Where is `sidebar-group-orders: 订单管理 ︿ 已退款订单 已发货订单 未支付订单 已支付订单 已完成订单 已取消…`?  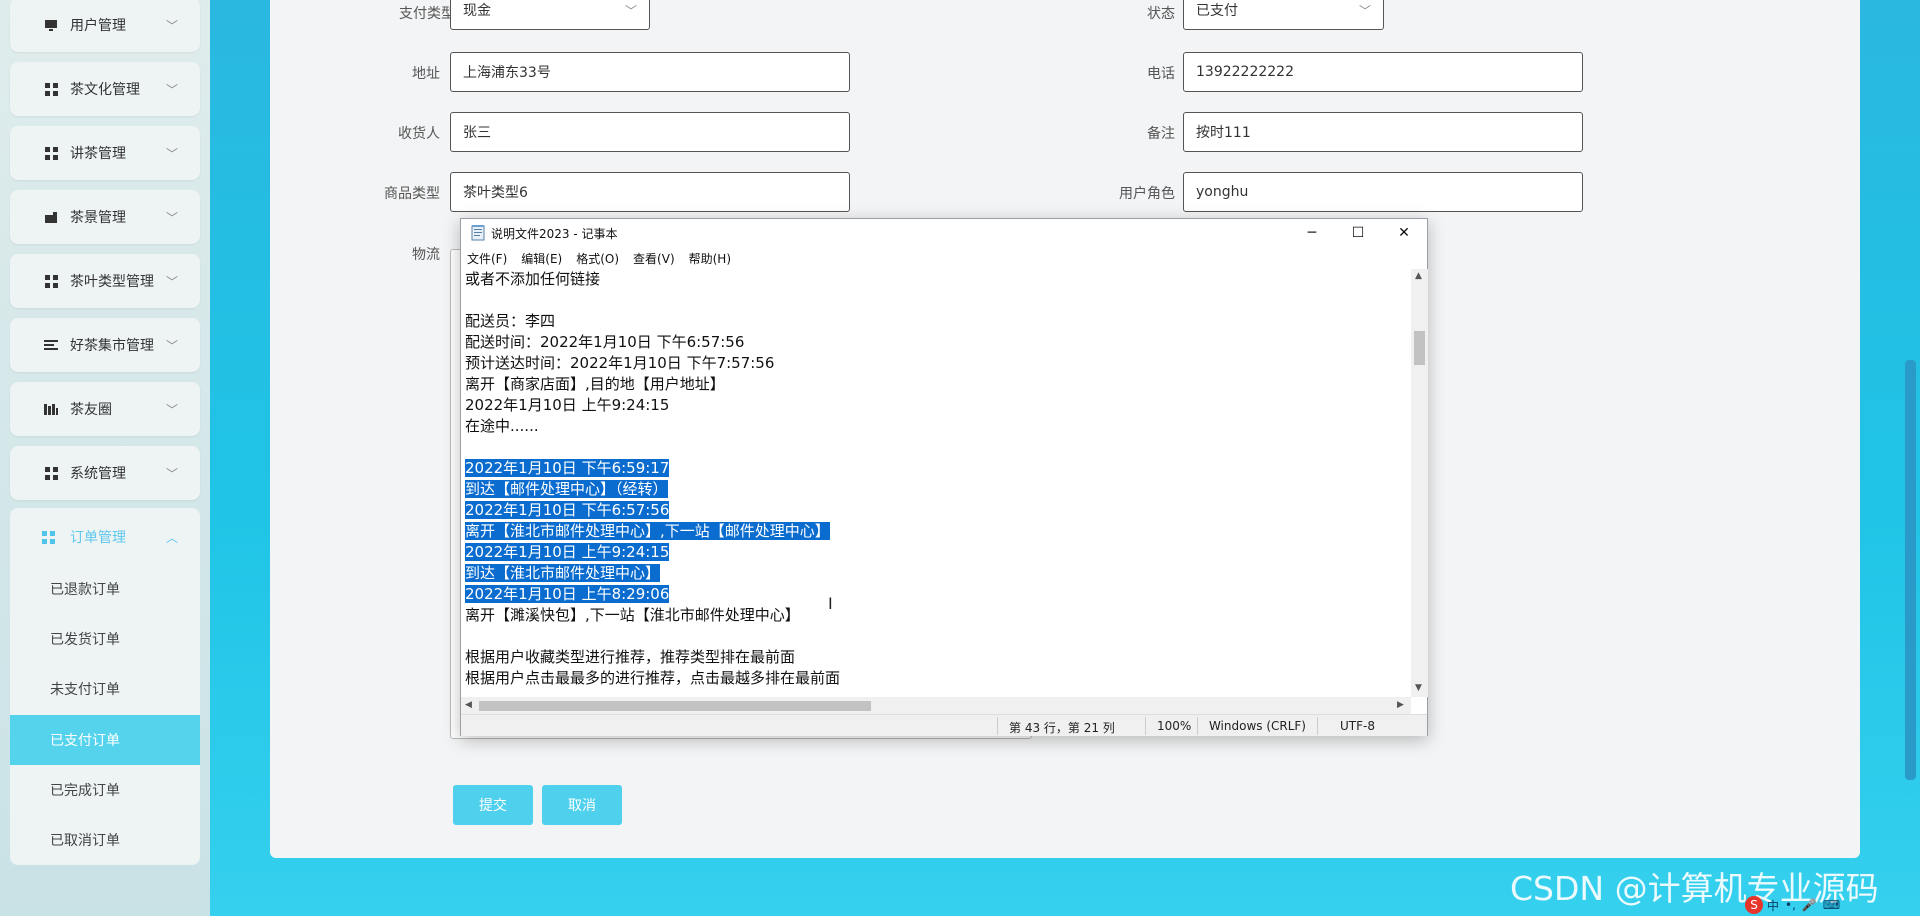
sidebar-group-orders: 订单管理 ︿ 已退款订单 已发货订单 未支付订单 已支付订单 已完成订单 已取消… is located at coordinates (105, 686).